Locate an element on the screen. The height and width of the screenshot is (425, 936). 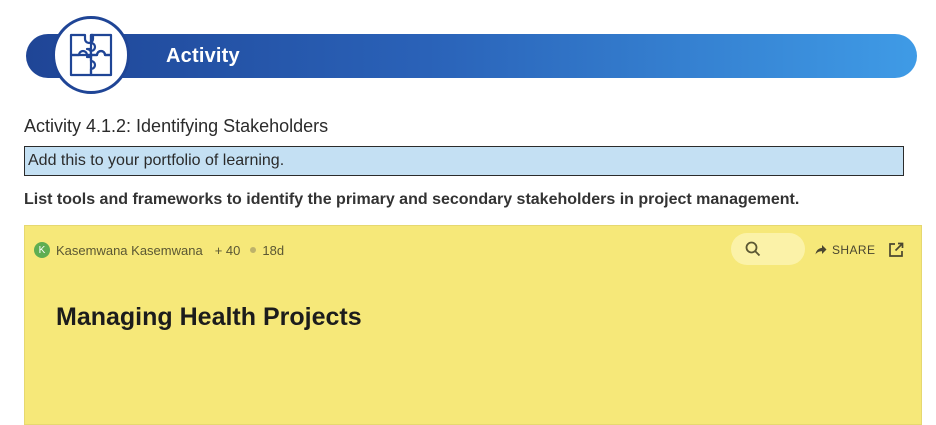
share-button: SHARE is located at coordinates (845, 250).